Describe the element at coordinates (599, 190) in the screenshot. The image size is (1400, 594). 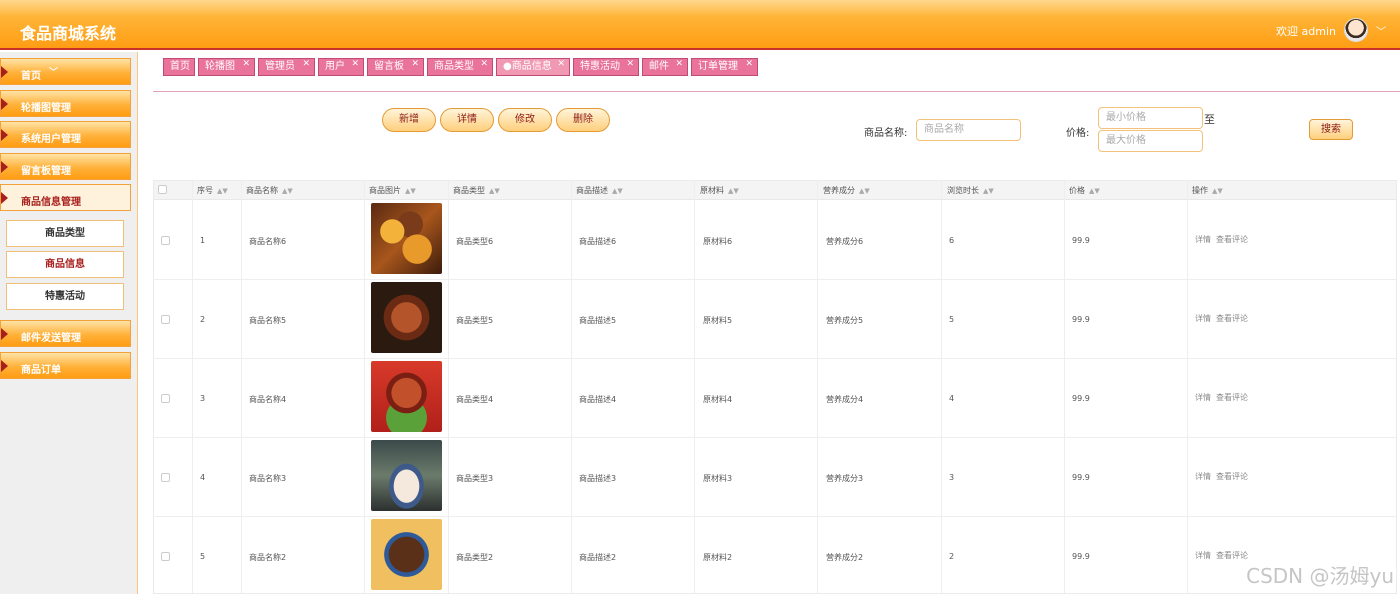
I see `column-header-description: 商品描述 ▲▼` at that location.